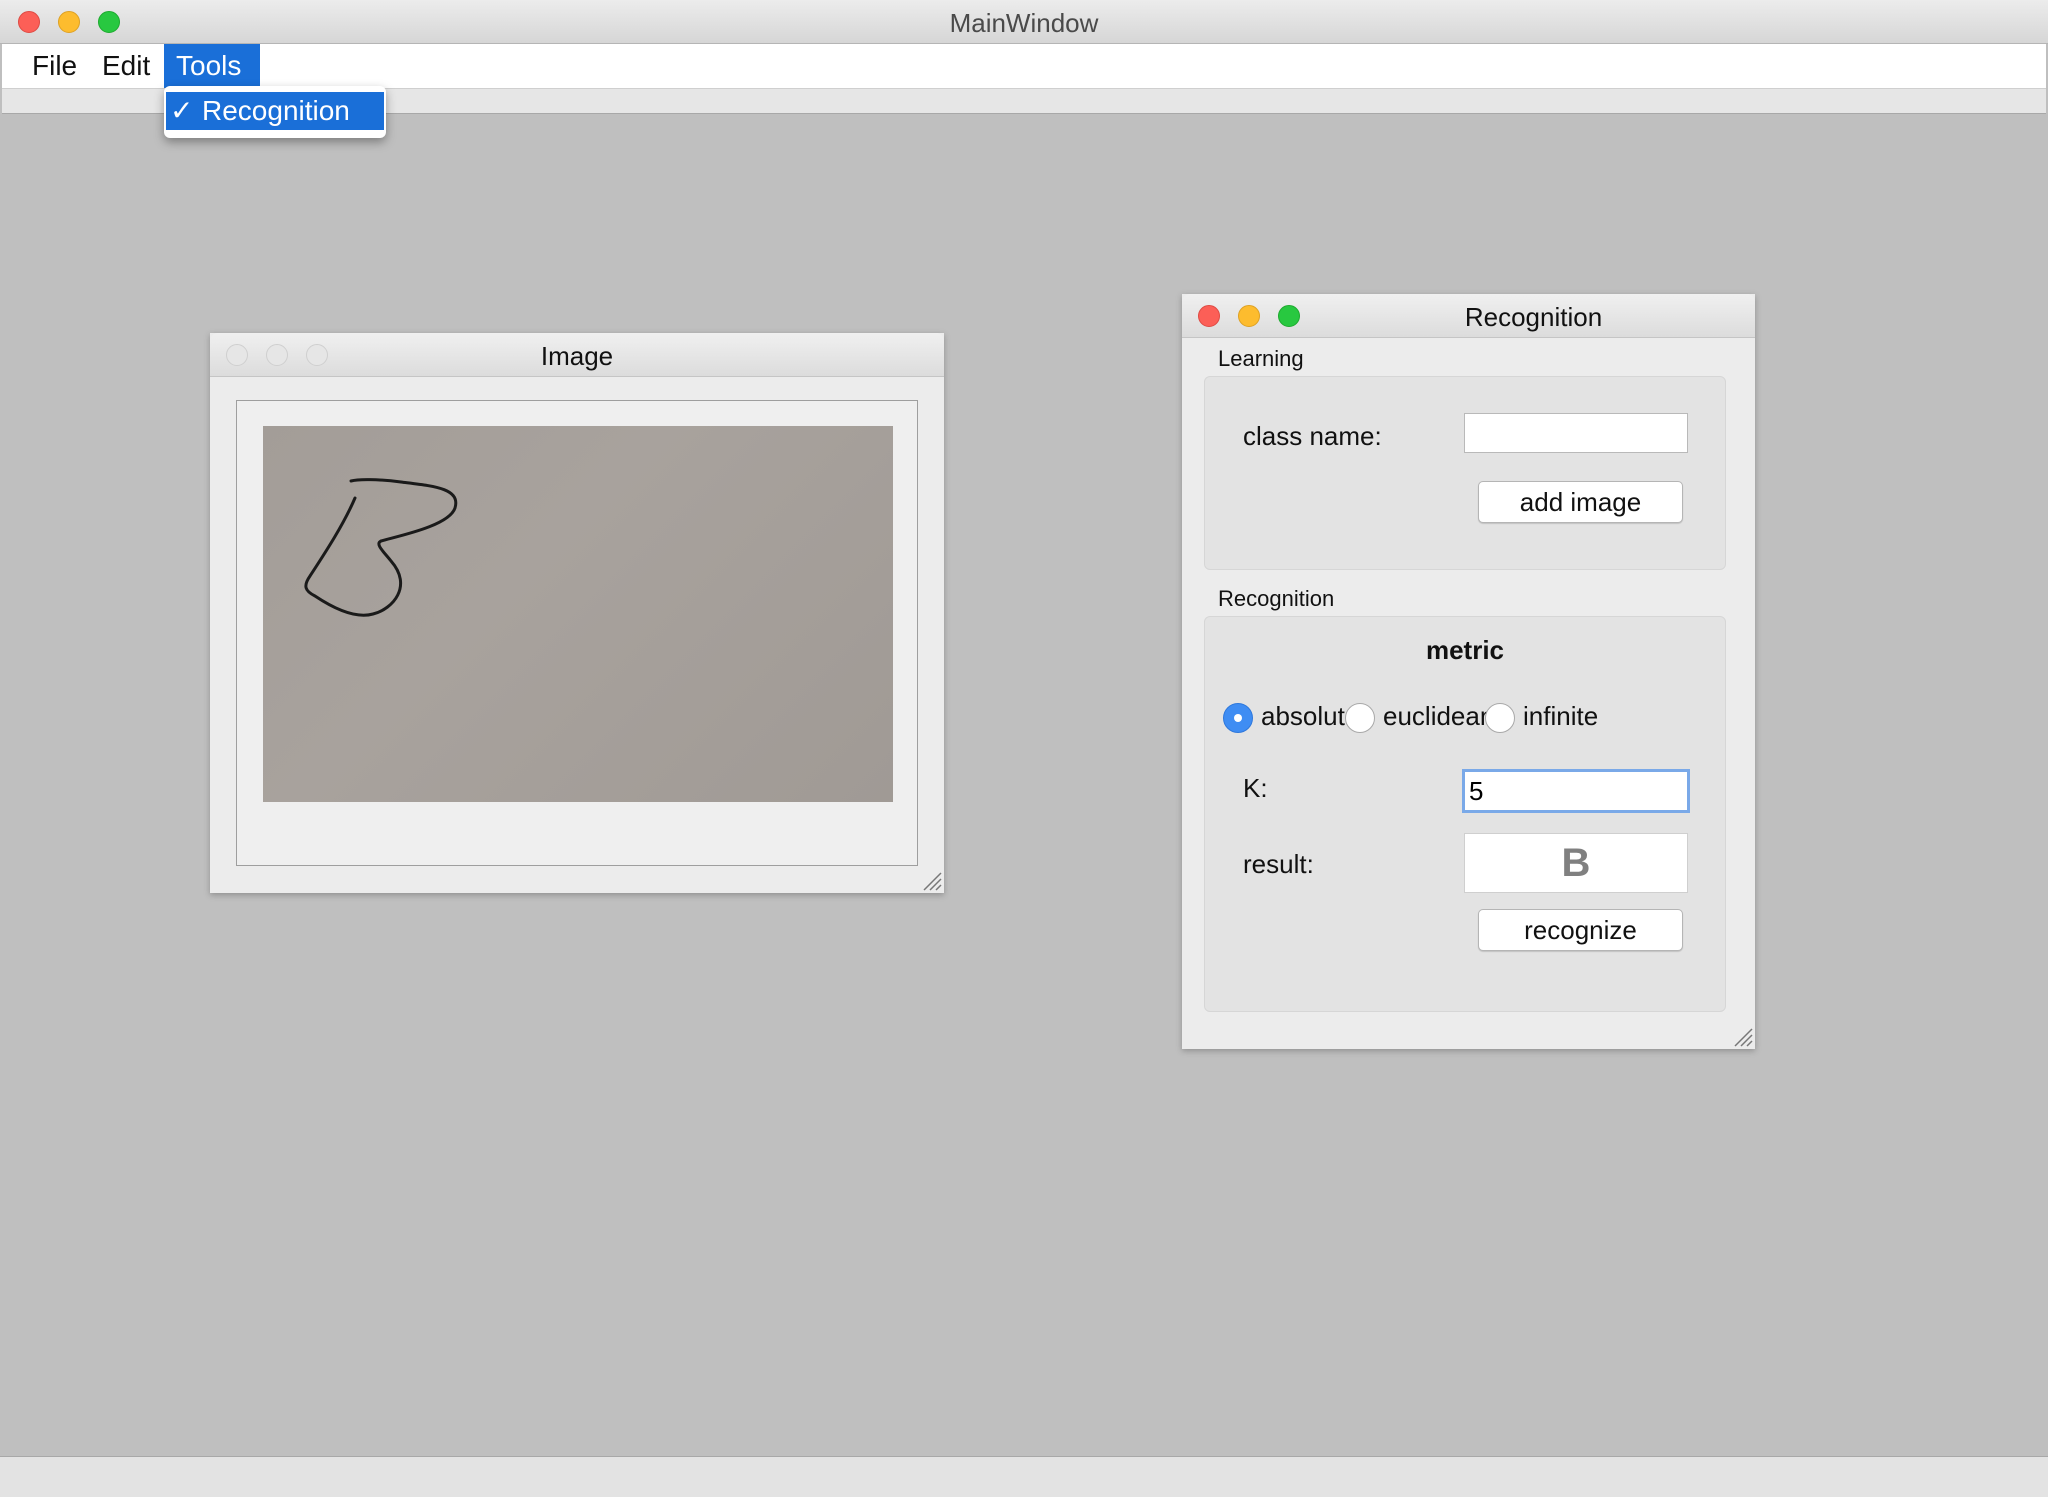  I want to click on image-window-title-bar: Image, so click(577, 355).